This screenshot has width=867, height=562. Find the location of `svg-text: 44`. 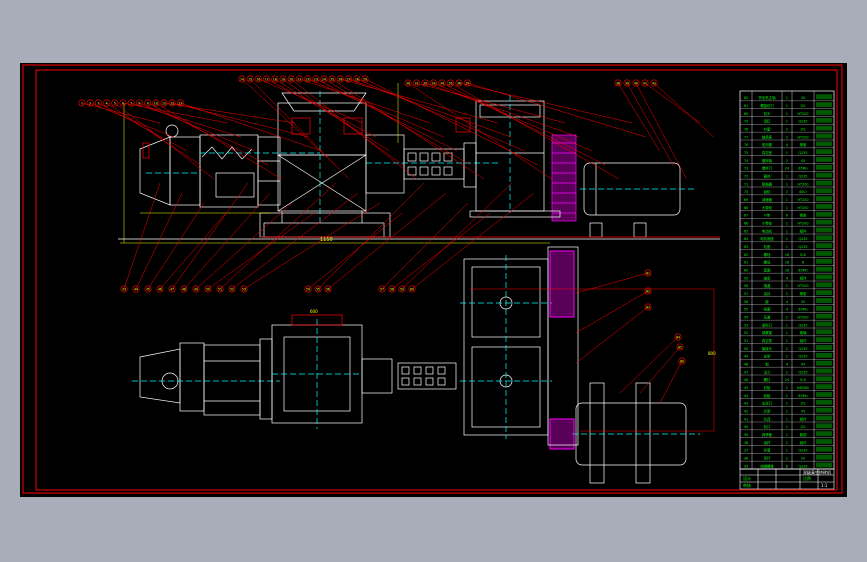

svg-text: 44 is located at coordinates (136, 289).